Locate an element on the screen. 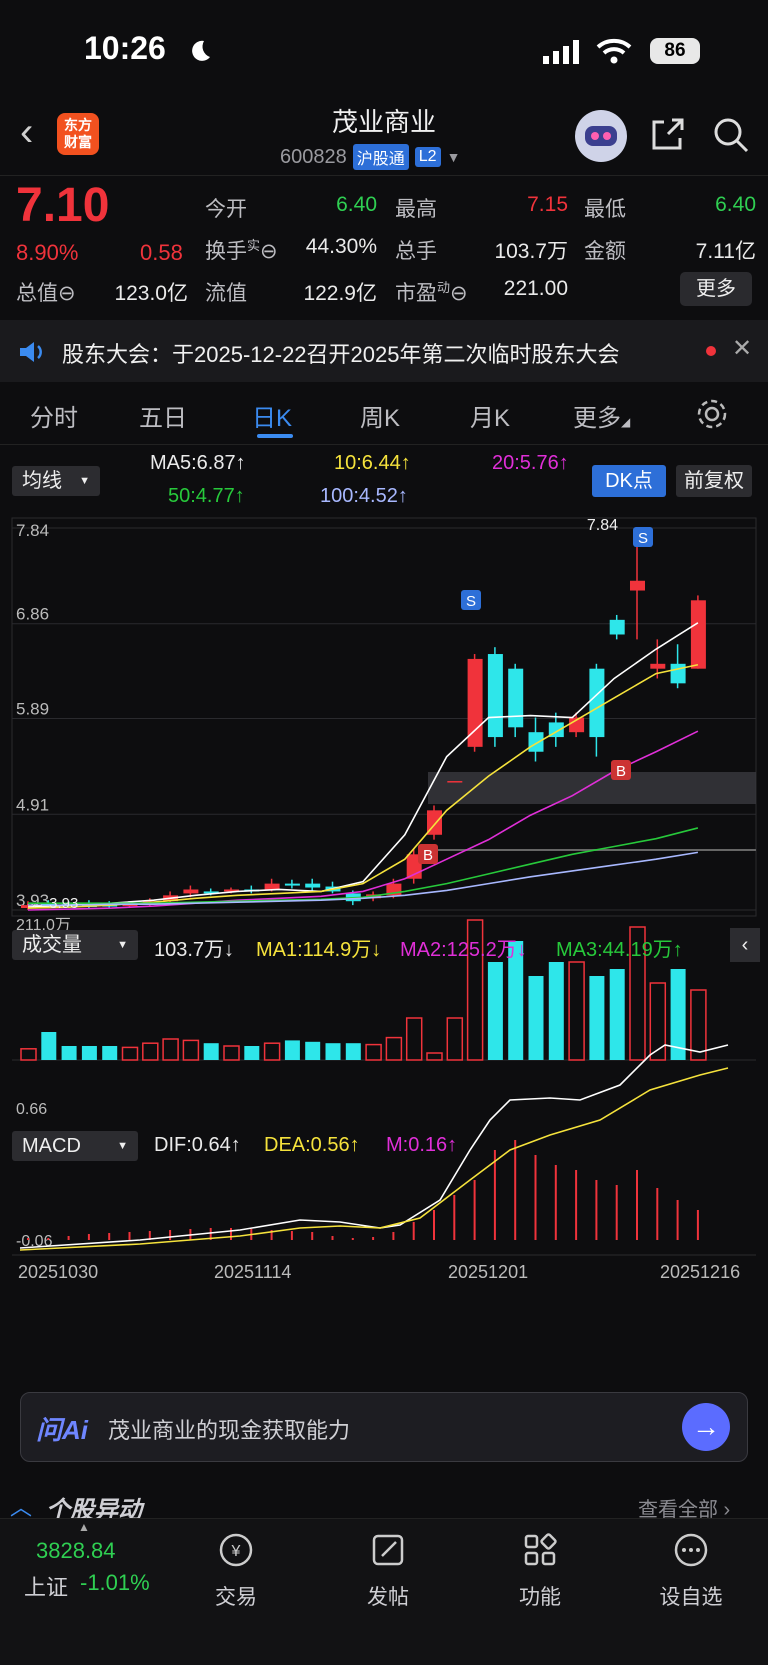  stat-value: 103.7万 is located at coordinates (531, 251).